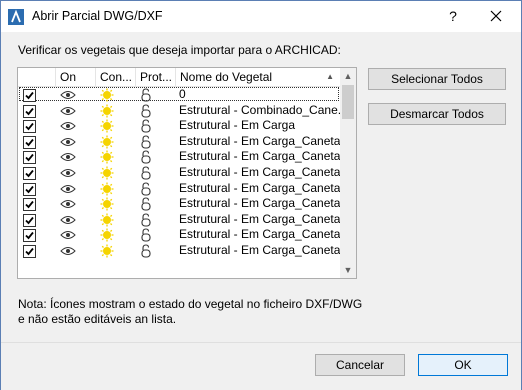  I want to click on deselect-all-button: Desmarcar Todos, so click(437, 114).